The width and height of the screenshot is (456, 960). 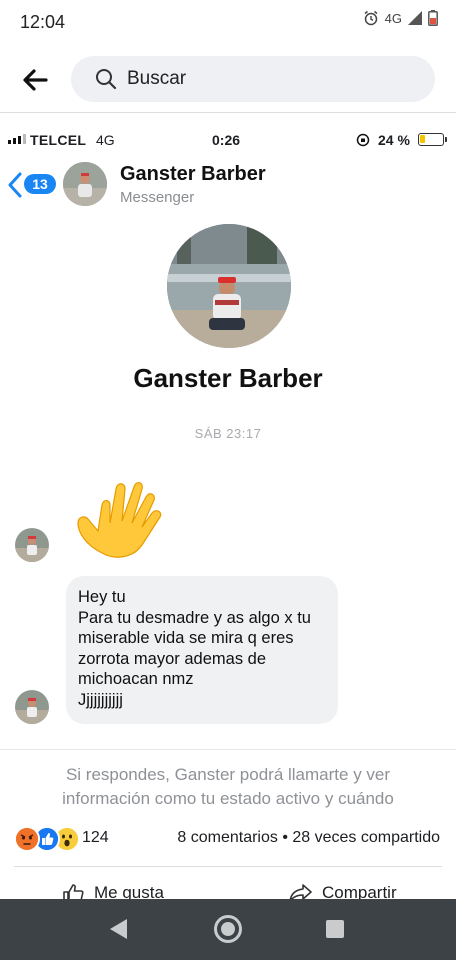 What do you see at coordinates (253, 79) in the screenshot?
I see `search-input: Buscar` at bounding box center [253, 79].